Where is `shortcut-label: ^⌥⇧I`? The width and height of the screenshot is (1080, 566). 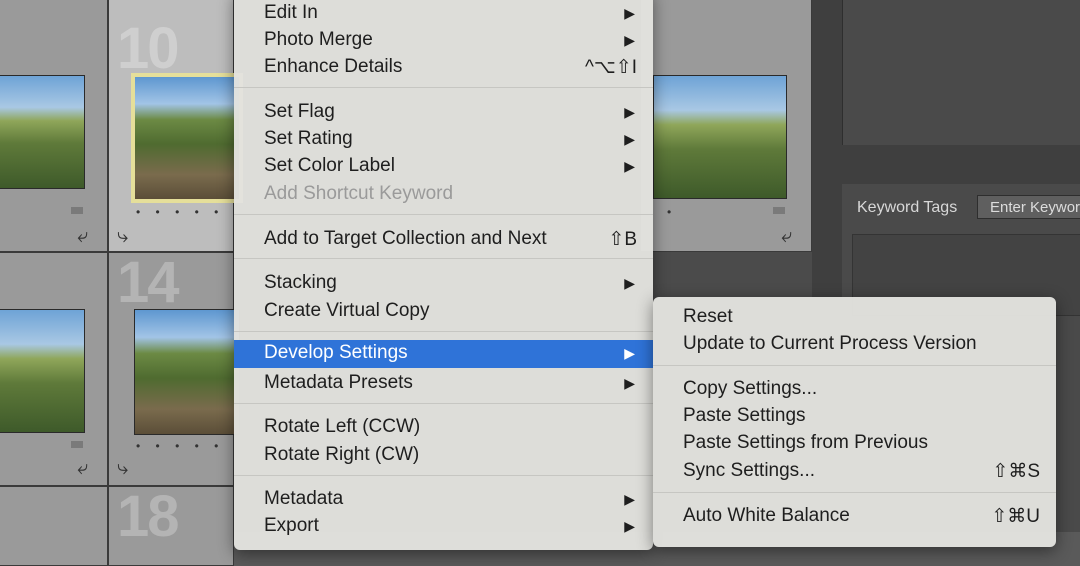 shortcut-label: ^⌥⇧I is located at coordinates (610, 67).